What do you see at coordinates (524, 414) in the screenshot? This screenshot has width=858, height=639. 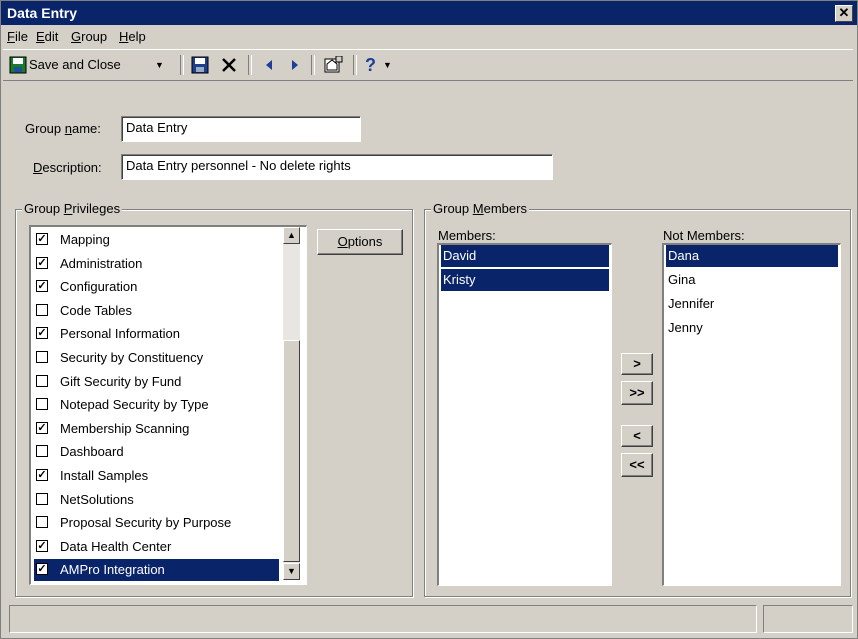 I see `members-list: David Kristy` at bounding box center [524, 414].